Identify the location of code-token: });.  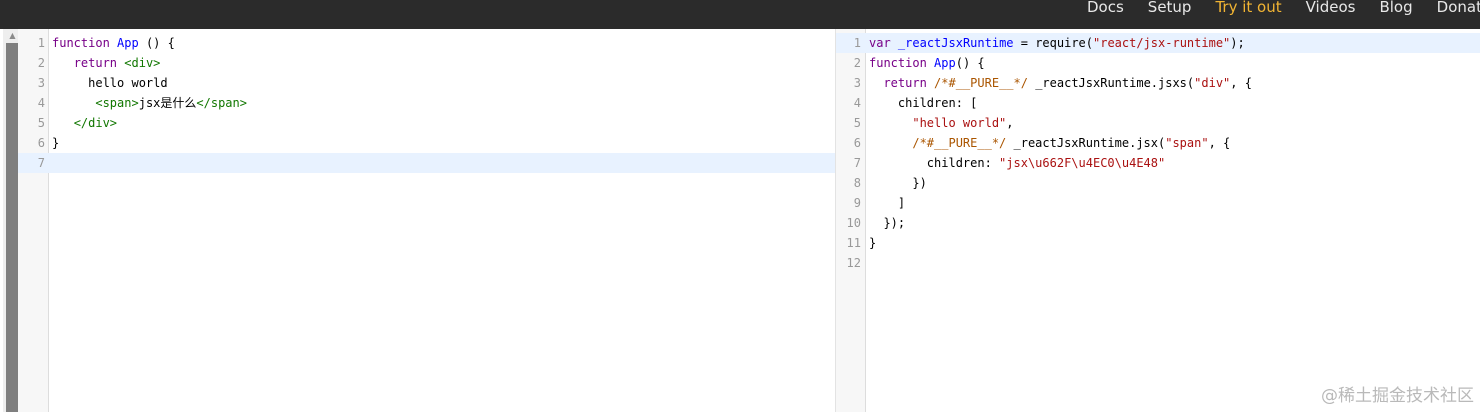
(887, 223).